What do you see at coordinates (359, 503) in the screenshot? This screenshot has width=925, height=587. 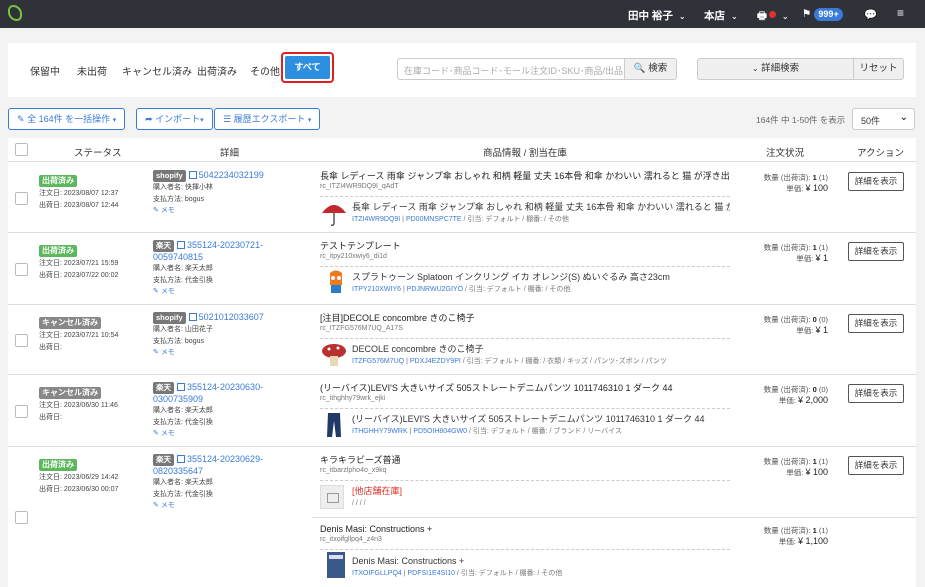 I see `sku-path: / / / /` at bounding box center [359, 503].